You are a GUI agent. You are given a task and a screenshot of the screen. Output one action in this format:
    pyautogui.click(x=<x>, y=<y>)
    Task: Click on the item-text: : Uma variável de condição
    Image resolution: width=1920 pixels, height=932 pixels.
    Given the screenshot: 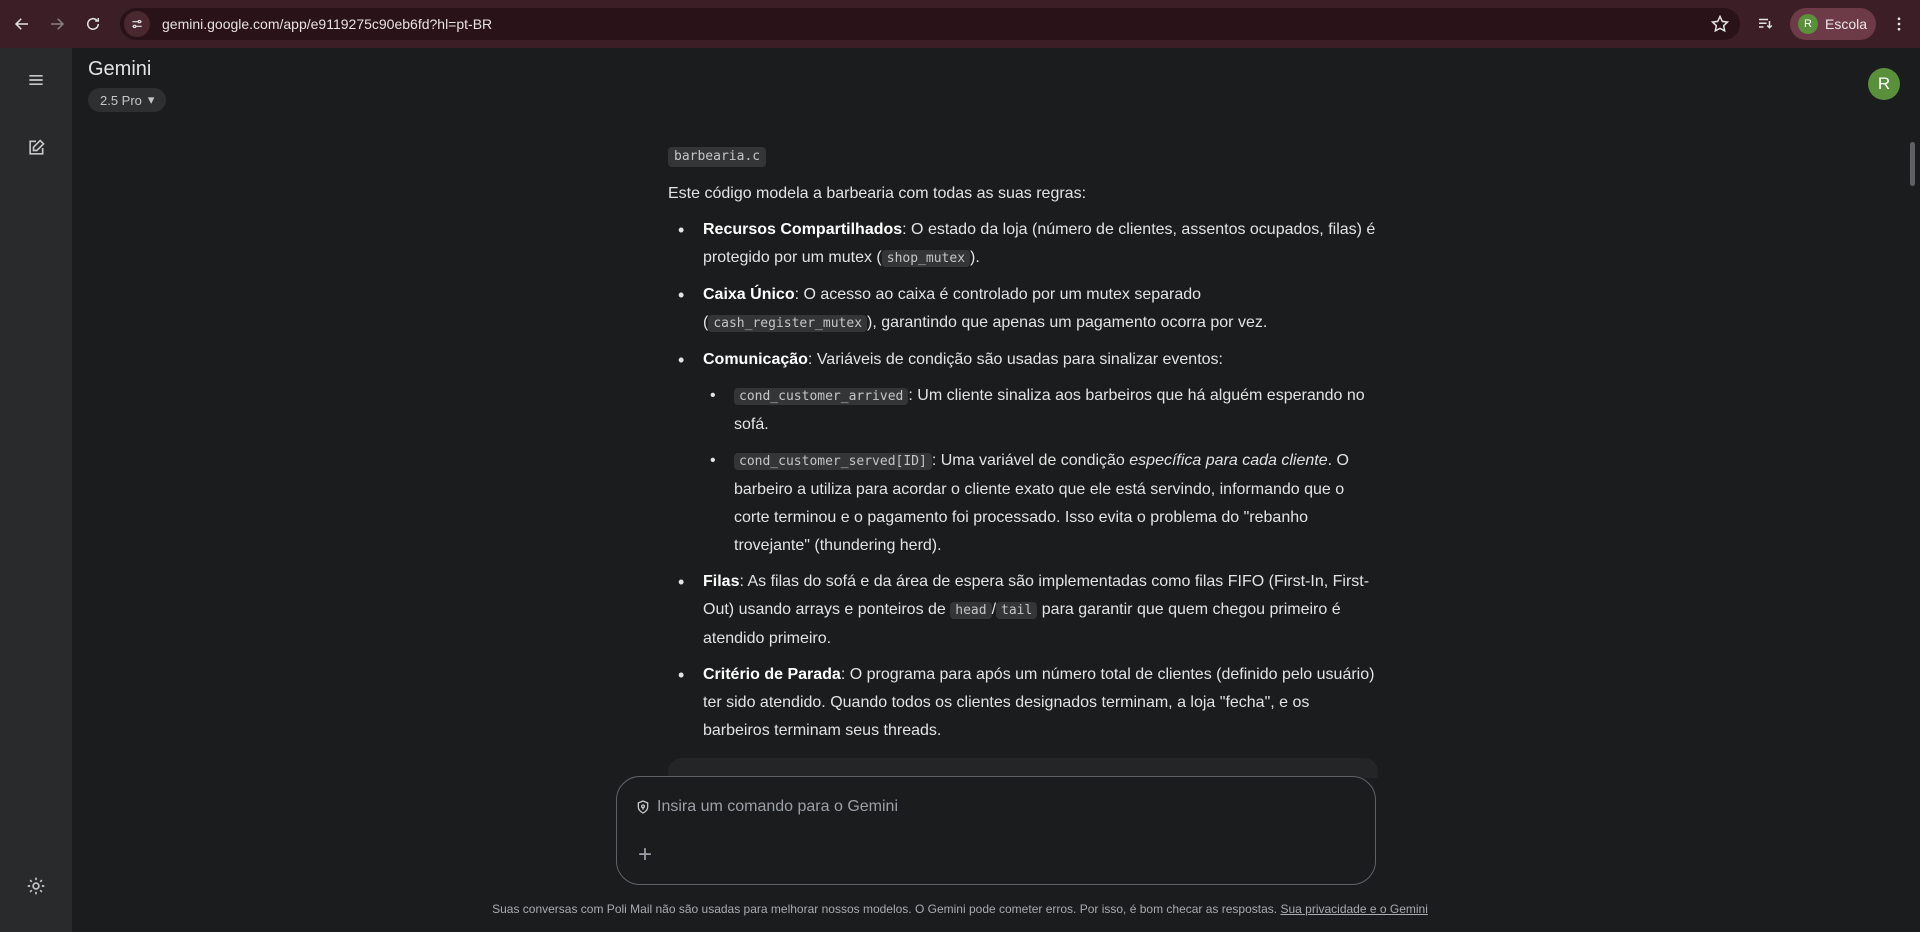 What is the action you would take?
    pyautogui.click(x=1030, y=460)
    